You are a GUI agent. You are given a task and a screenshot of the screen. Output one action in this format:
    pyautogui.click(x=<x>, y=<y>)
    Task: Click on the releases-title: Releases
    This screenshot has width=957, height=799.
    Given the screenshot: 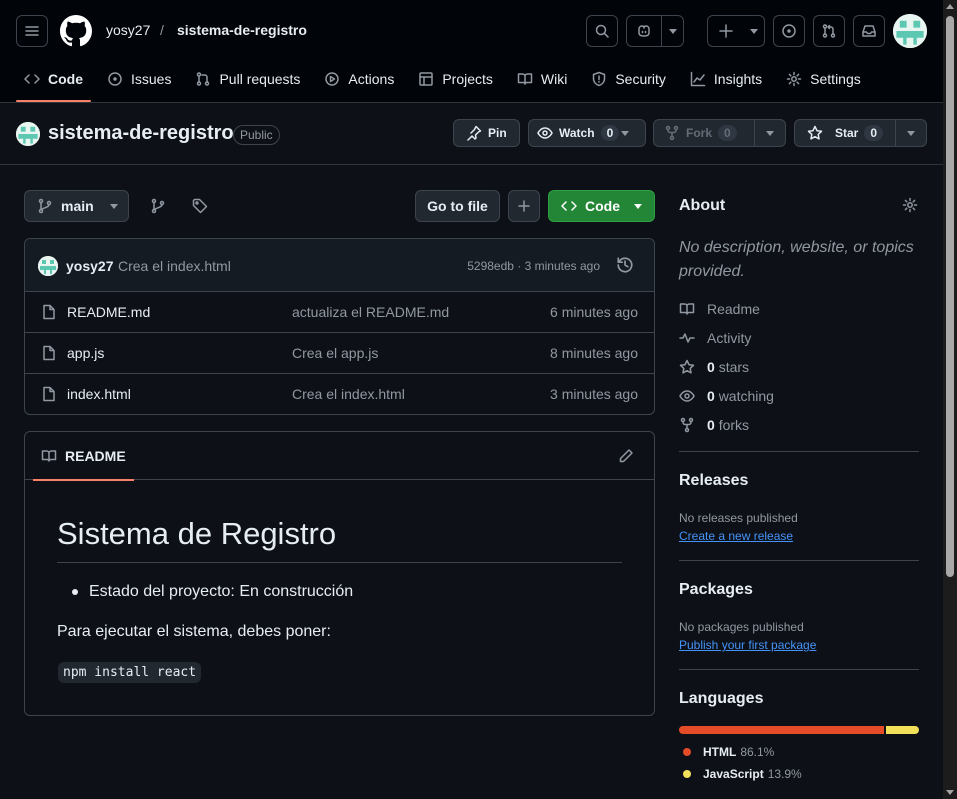 What is the action you would take?
    pyautogui.click(x=713, y=481)
    